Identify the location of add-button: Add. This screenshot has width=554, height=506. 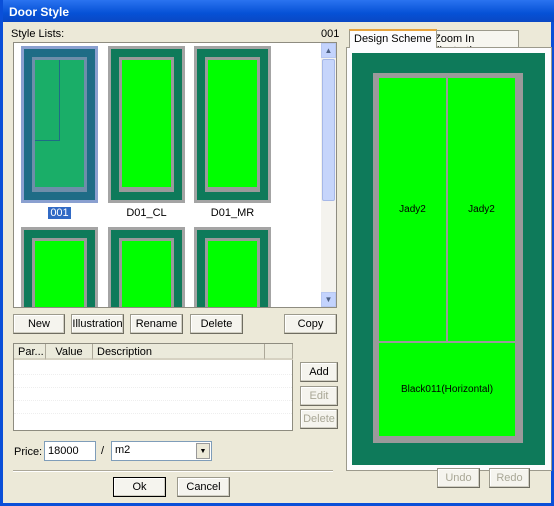
(319, 372).